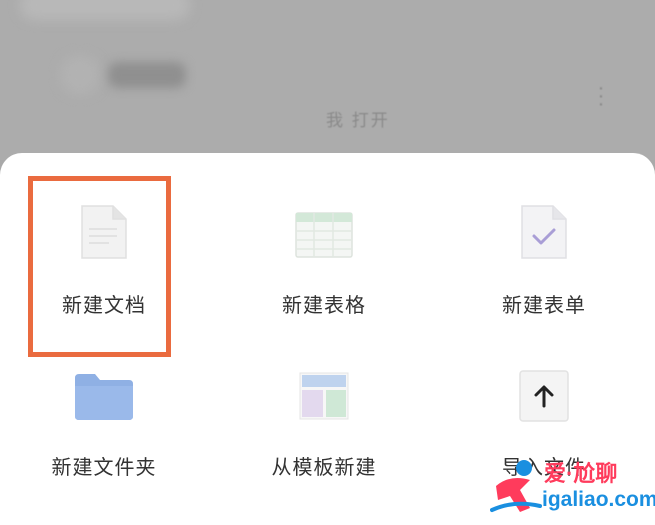 This screenshot has width=655, height=525. What do you see at coordinates (99, 266) in the screenshot?
I see `highlight-annotation` at bounding box center [99, 266].